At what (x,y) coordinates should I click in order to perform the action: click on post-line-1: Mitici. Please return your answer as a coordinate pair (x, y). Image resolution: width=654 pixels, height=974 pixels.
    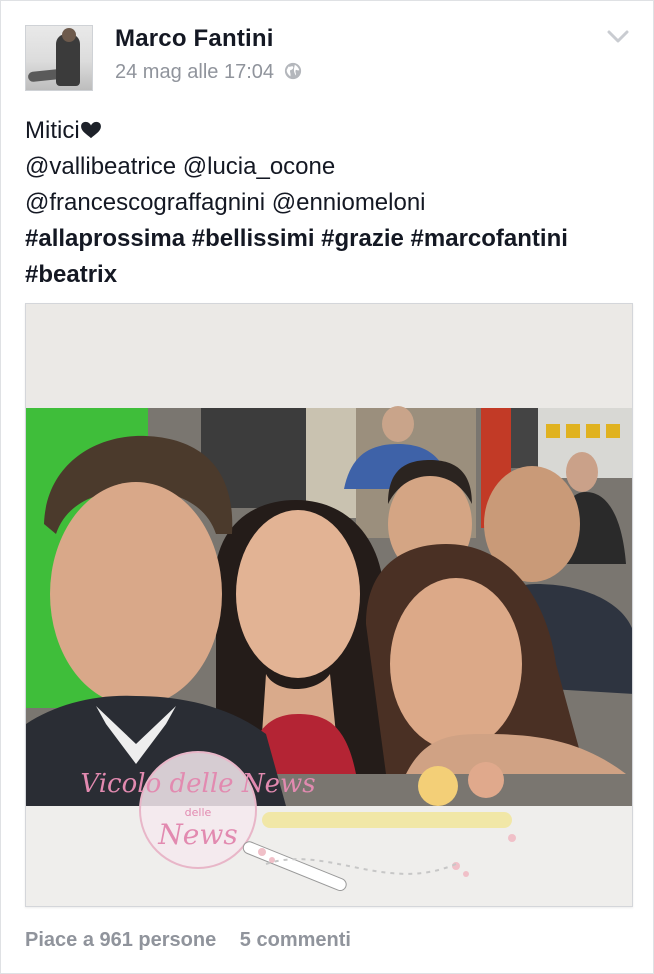
    Looking at the image, I should click on (330, 131).